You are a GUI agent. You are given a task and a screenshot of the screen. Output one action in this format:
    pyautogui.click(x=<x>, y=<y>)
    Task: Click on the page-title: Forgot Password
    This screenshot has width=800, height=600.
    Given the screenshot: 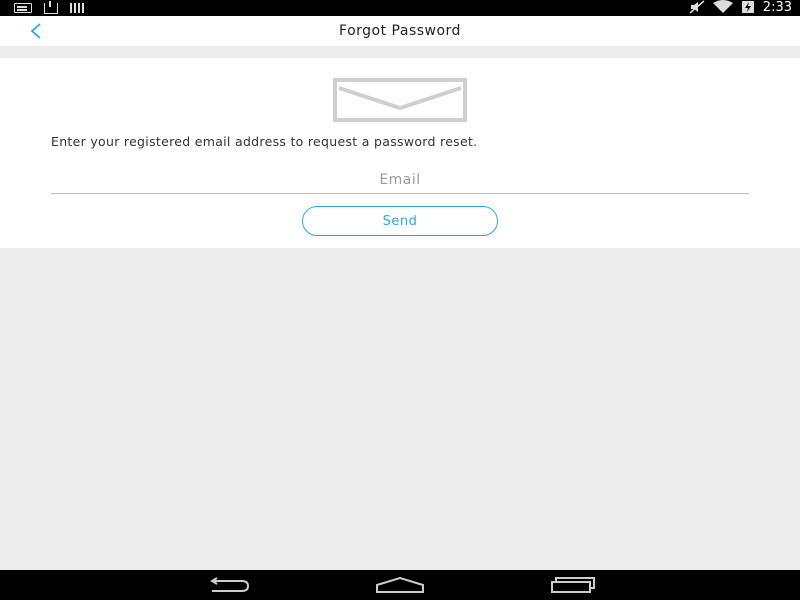 What is the action you would take?
    pyautogui.click(x=400, y=31)
    